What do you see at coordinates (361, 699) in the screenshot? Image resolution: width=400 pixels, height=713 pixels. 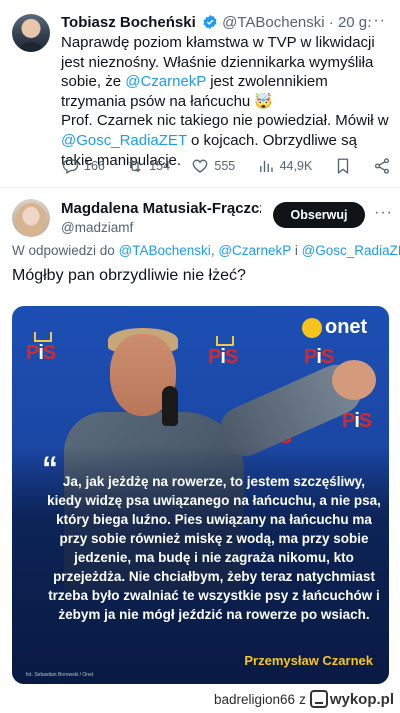 I see `watermark-site: wykop.pl` at bounding box center [361, 699].